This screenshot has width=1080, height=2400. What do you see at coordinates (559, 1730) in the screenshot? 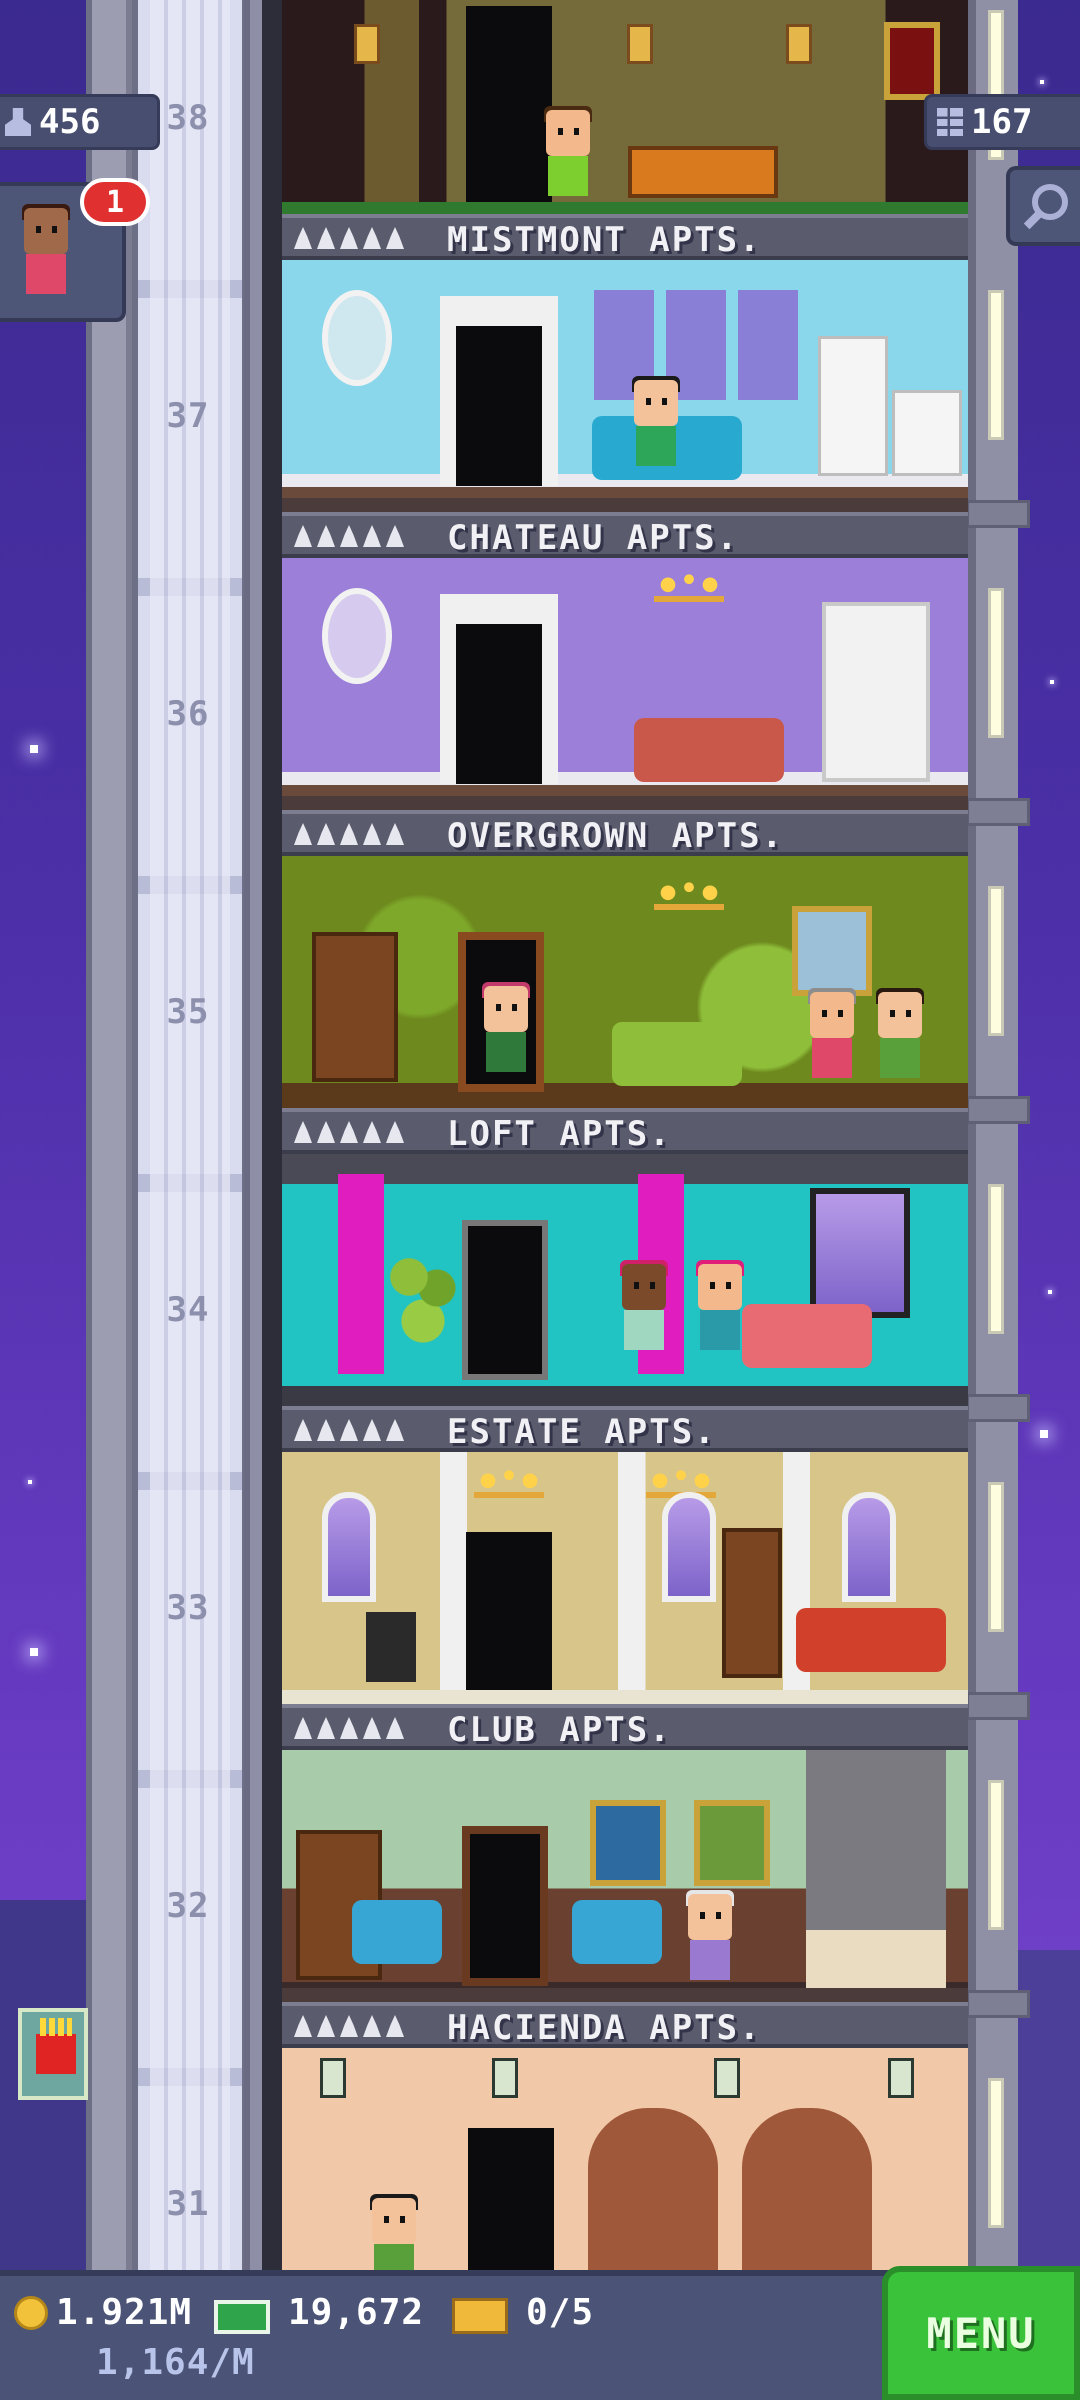
I see `floor-name: CLUB APTS.` at bounding box center [559, 1730].